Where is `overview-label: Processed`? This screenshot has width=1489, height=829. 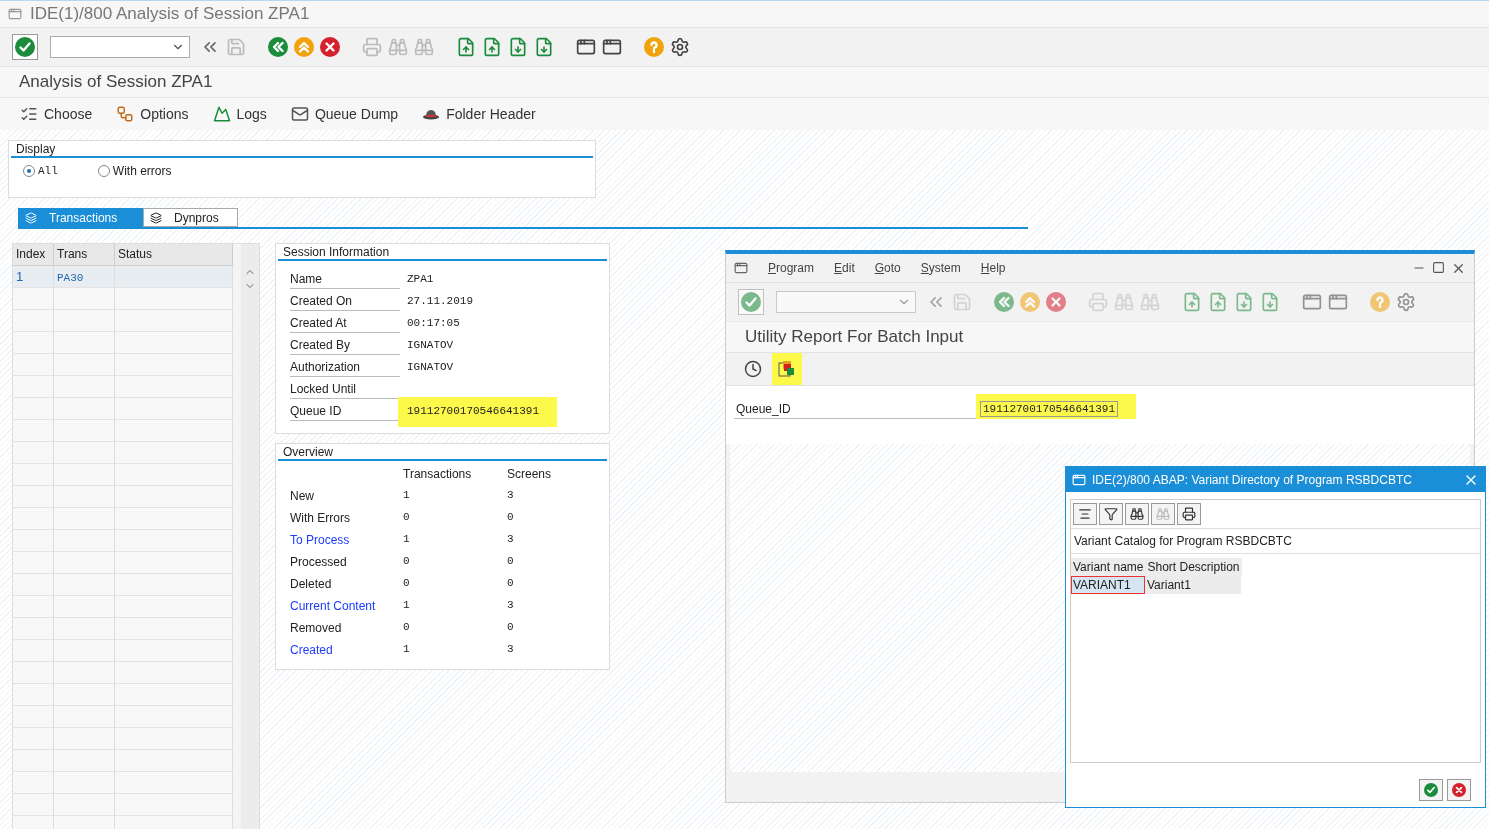 overview-label: Processed is located at coordinates (319, 562).